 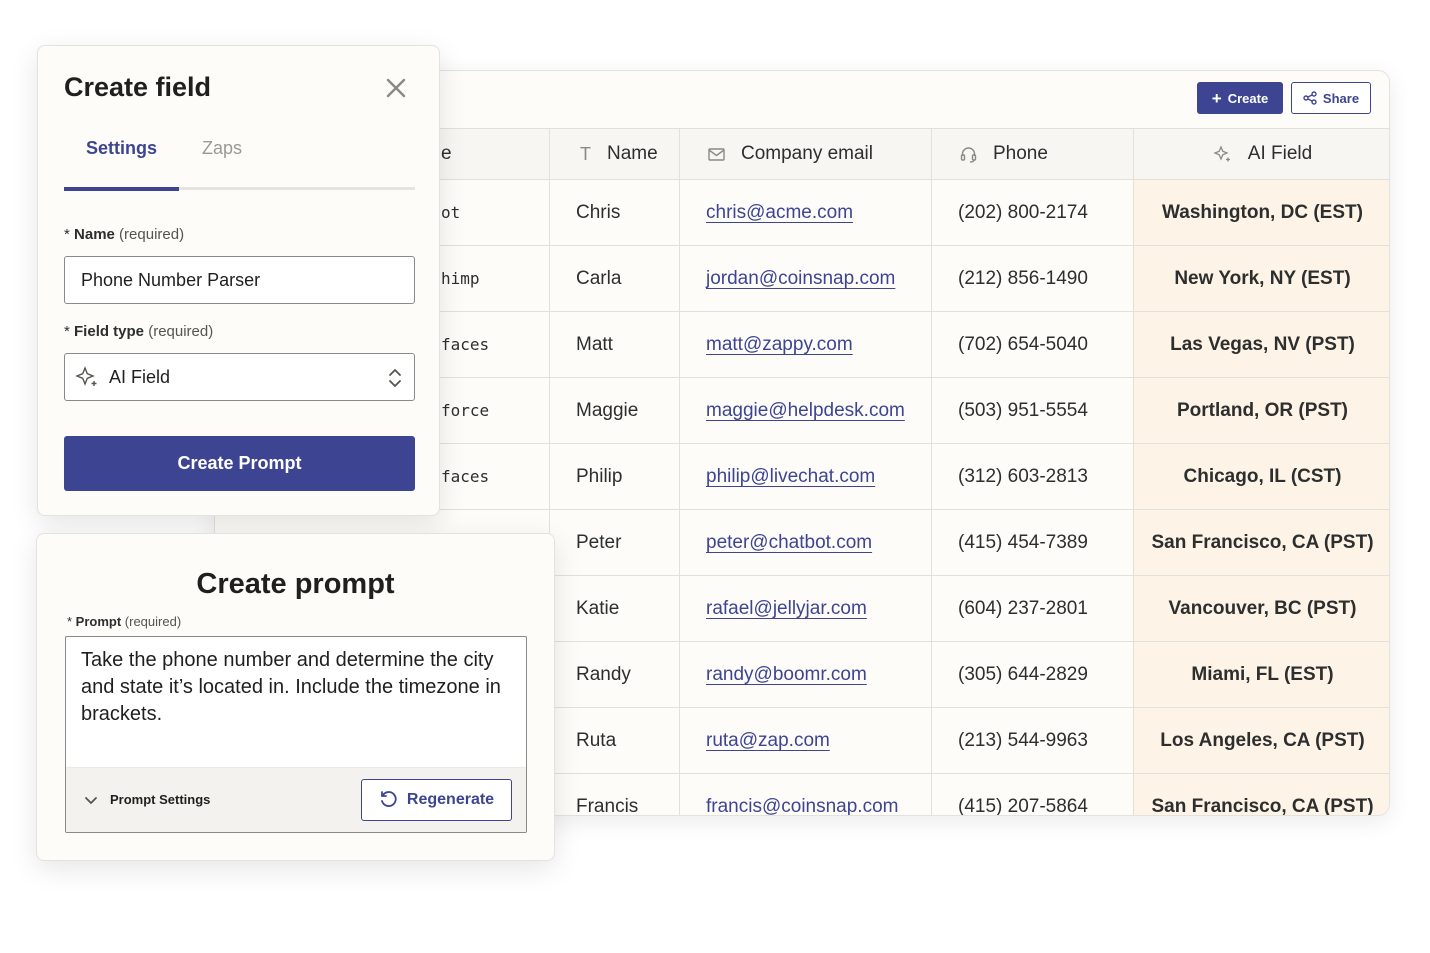 I want to click on phone-cell: (503) 951-5554, so click(x=1033, y=410).